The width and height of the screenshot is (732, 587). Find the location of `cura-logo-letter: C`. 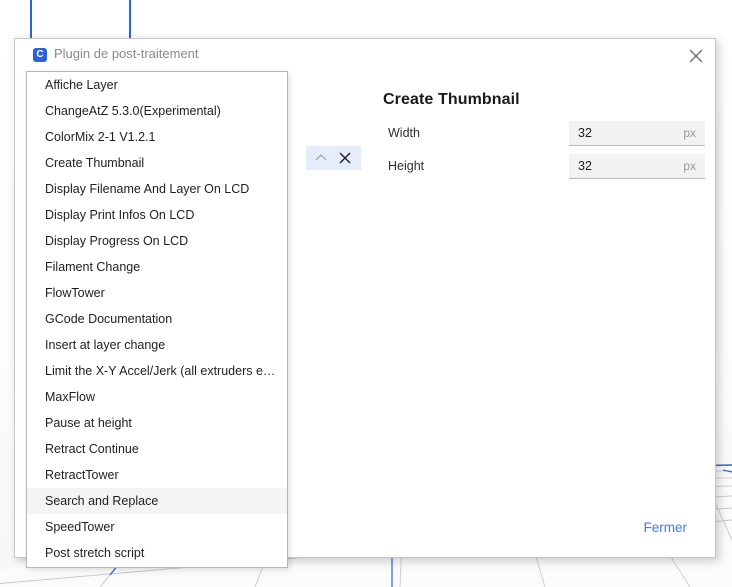

cura-logo-letter: C is located at coordinates (40, 54).